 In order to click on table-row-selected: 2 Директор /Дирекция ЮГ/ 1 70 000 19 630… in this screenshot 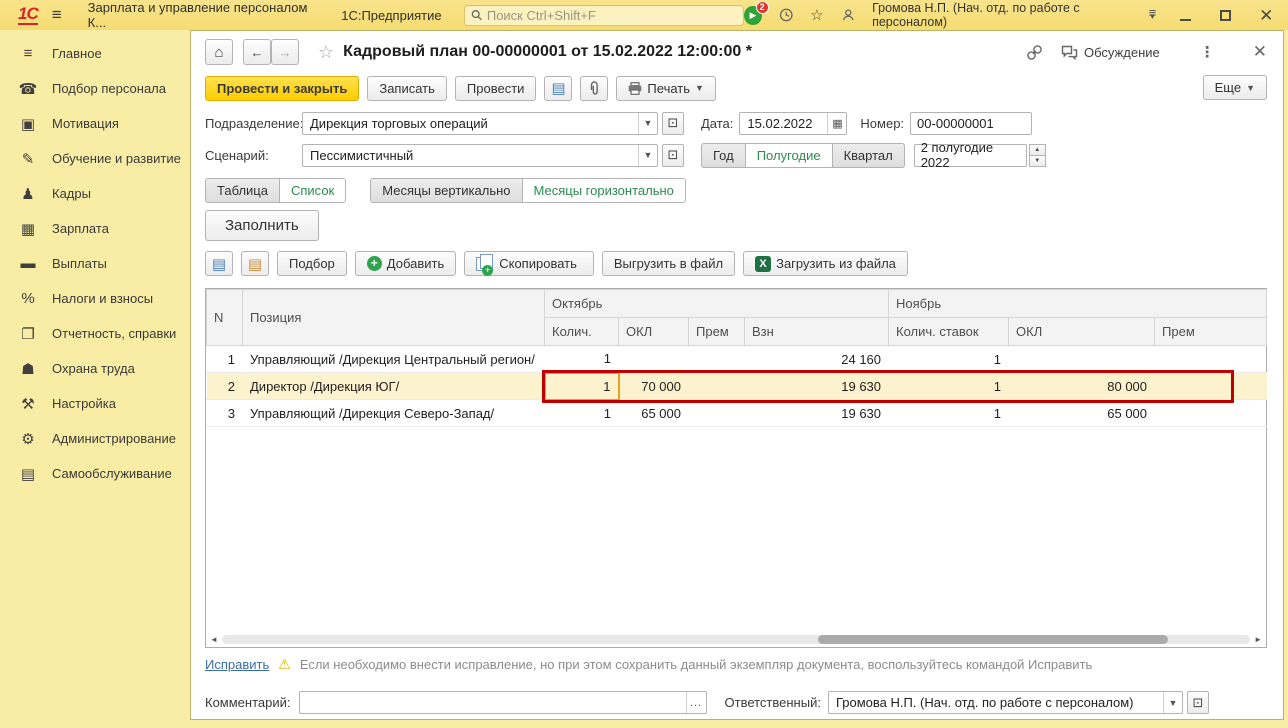, I will do `click(736, 386)`.